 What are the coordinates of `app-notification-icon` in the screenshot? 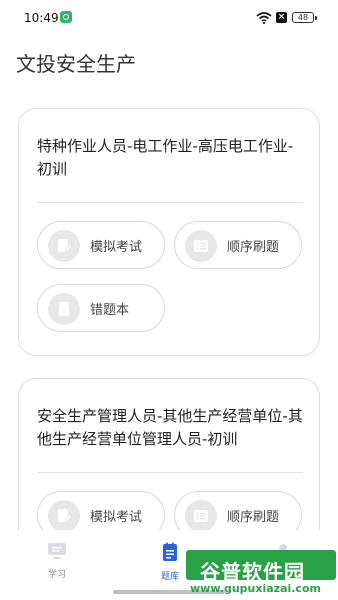 It's located at (66, 17).